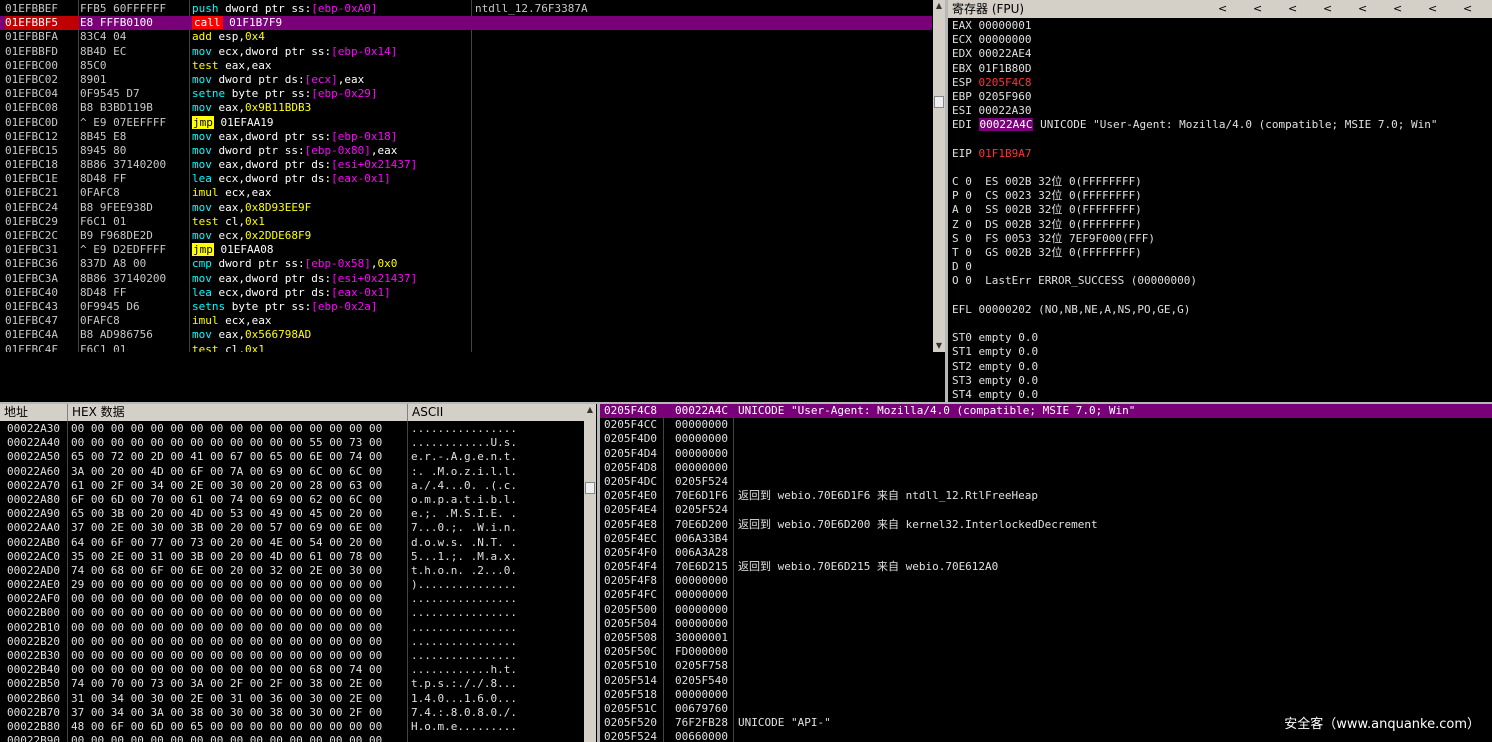 This screenshot has width=1492, height=742. I want to click on dump-ascii: ............h.t., so click(464, 670).